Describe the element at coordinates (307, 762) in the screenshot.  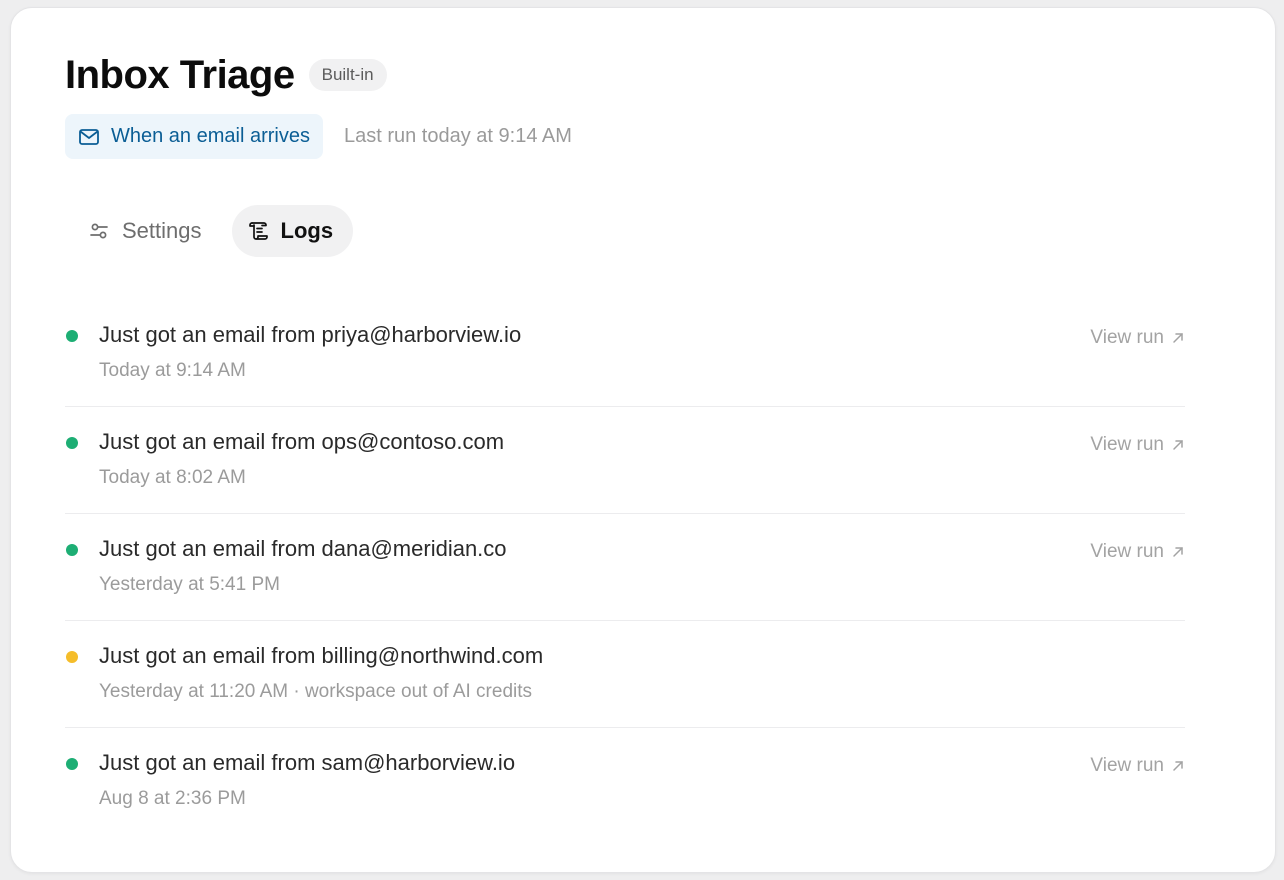
I see `log-title: Just got an email from sam@harborview.io` at that location.